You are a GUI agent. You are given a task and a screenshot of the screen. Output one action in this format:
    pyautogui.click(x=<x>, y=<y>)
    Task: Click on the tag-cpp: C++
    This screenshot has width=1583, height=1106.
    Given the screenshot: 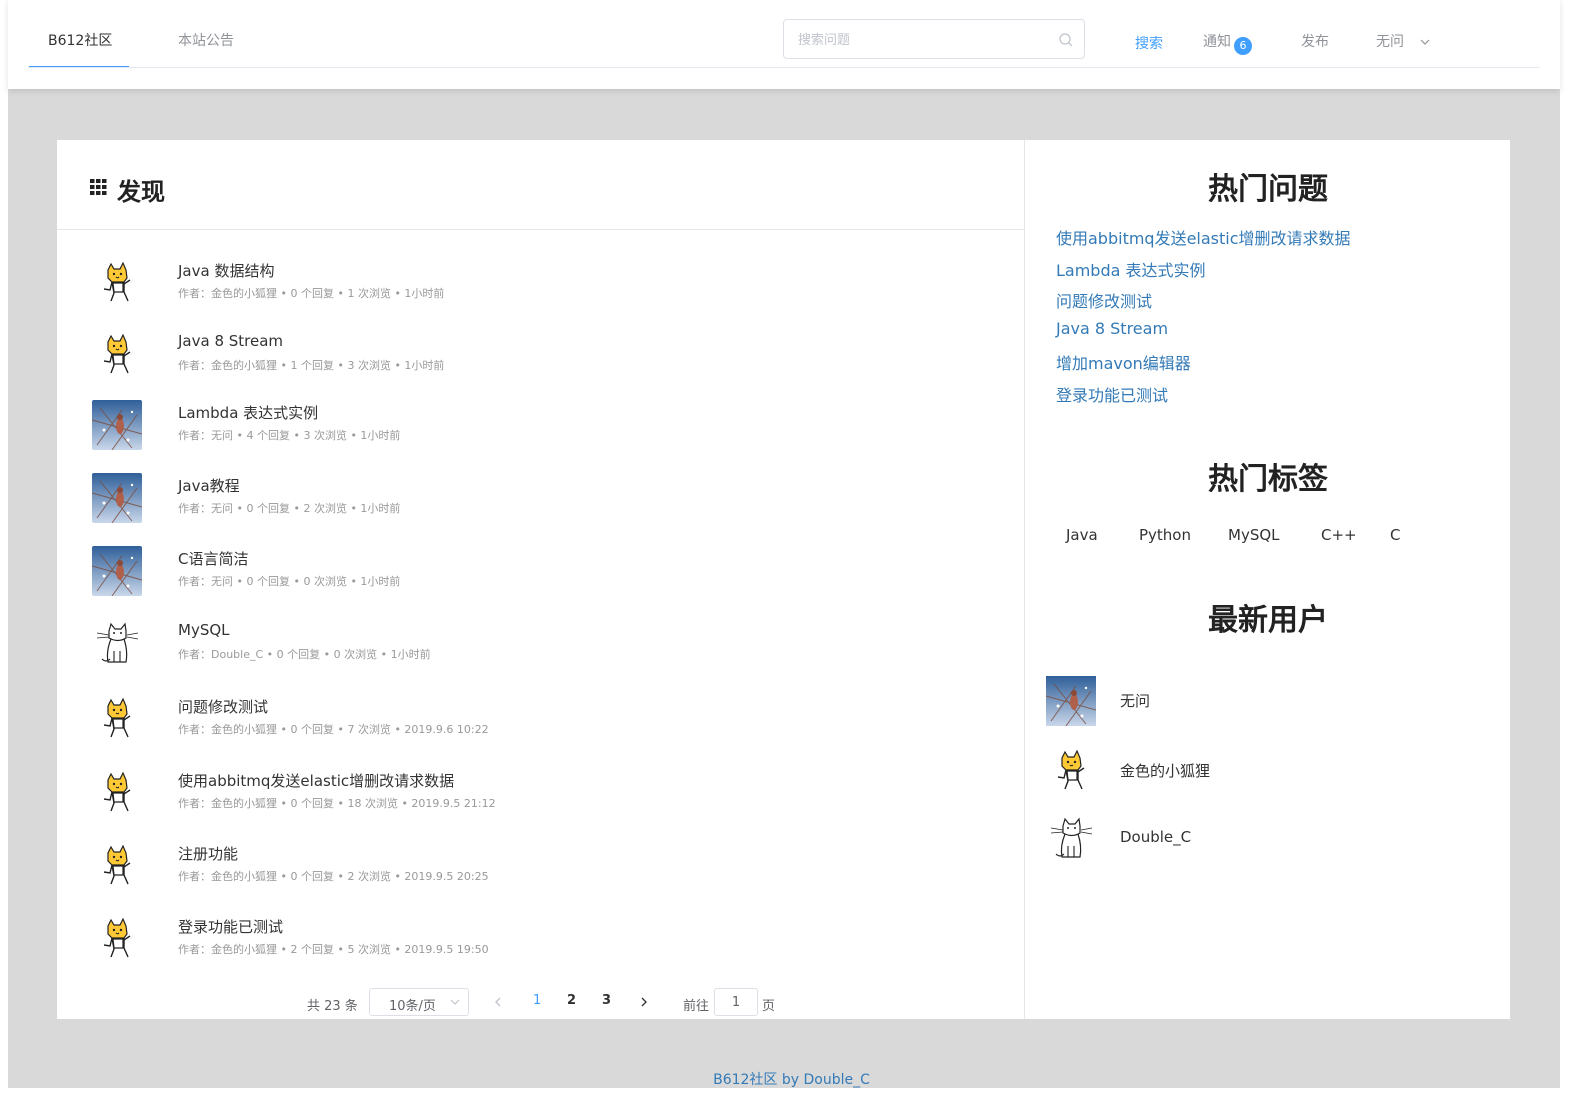 What is the action you would take?
    pyautogui.click(x=1339, y=535)
    